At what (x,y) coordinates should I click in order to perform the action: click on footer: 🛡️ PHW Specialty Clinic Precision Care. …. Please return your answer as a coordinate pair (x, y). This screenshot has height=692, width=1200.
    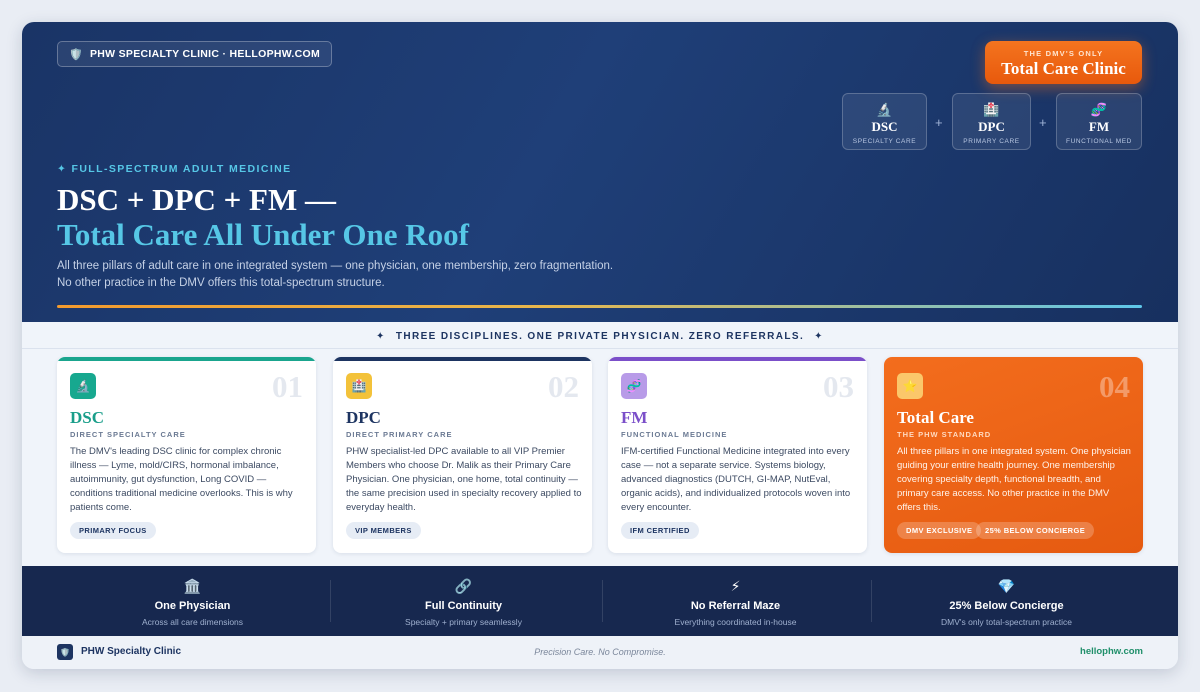
    Looking at the image, I should click on (600, 652).